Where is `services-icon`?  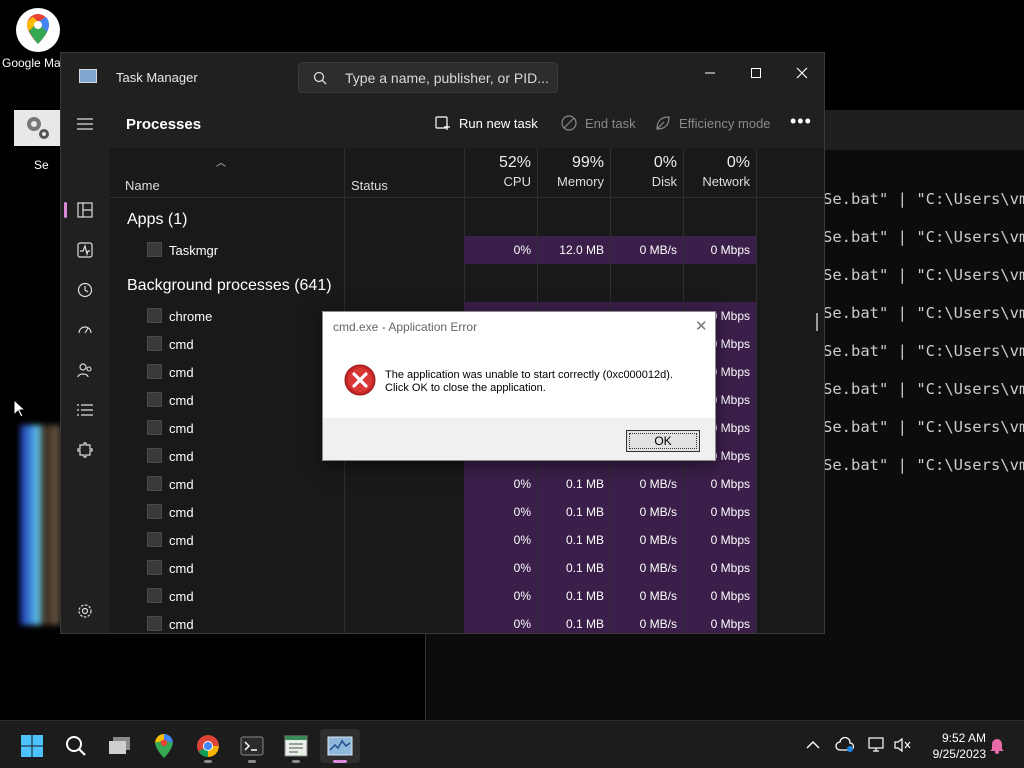
services-icon is located at coordinates (85, 450).